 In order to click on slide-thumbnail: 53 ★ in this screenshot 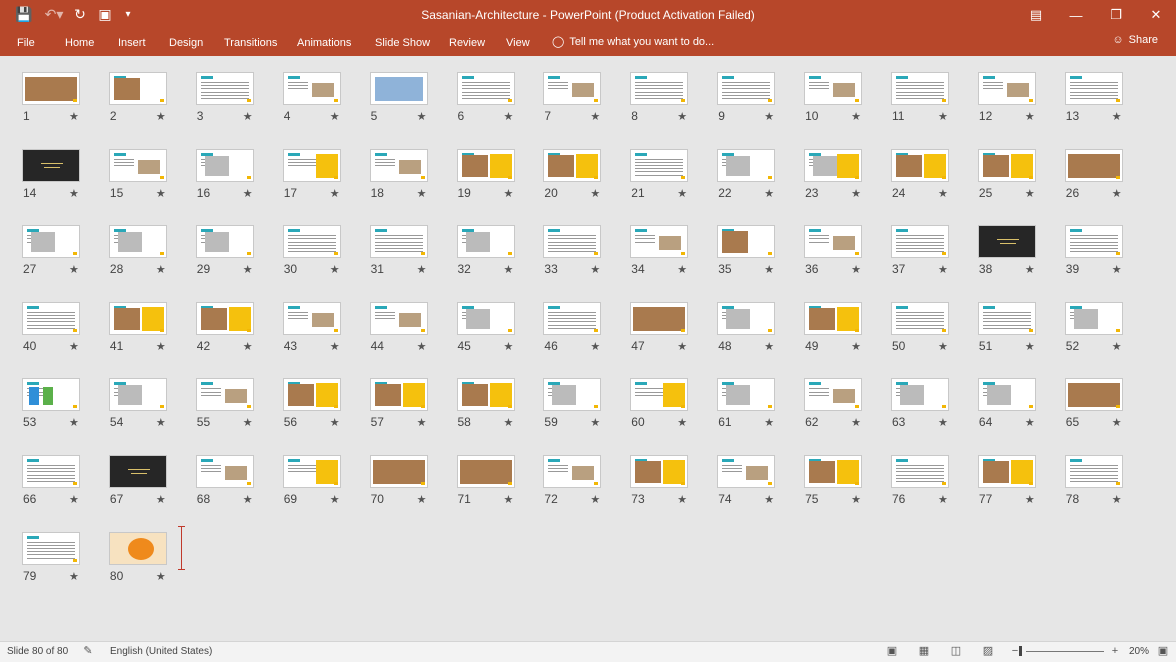, I will do `click(72, 395)`.